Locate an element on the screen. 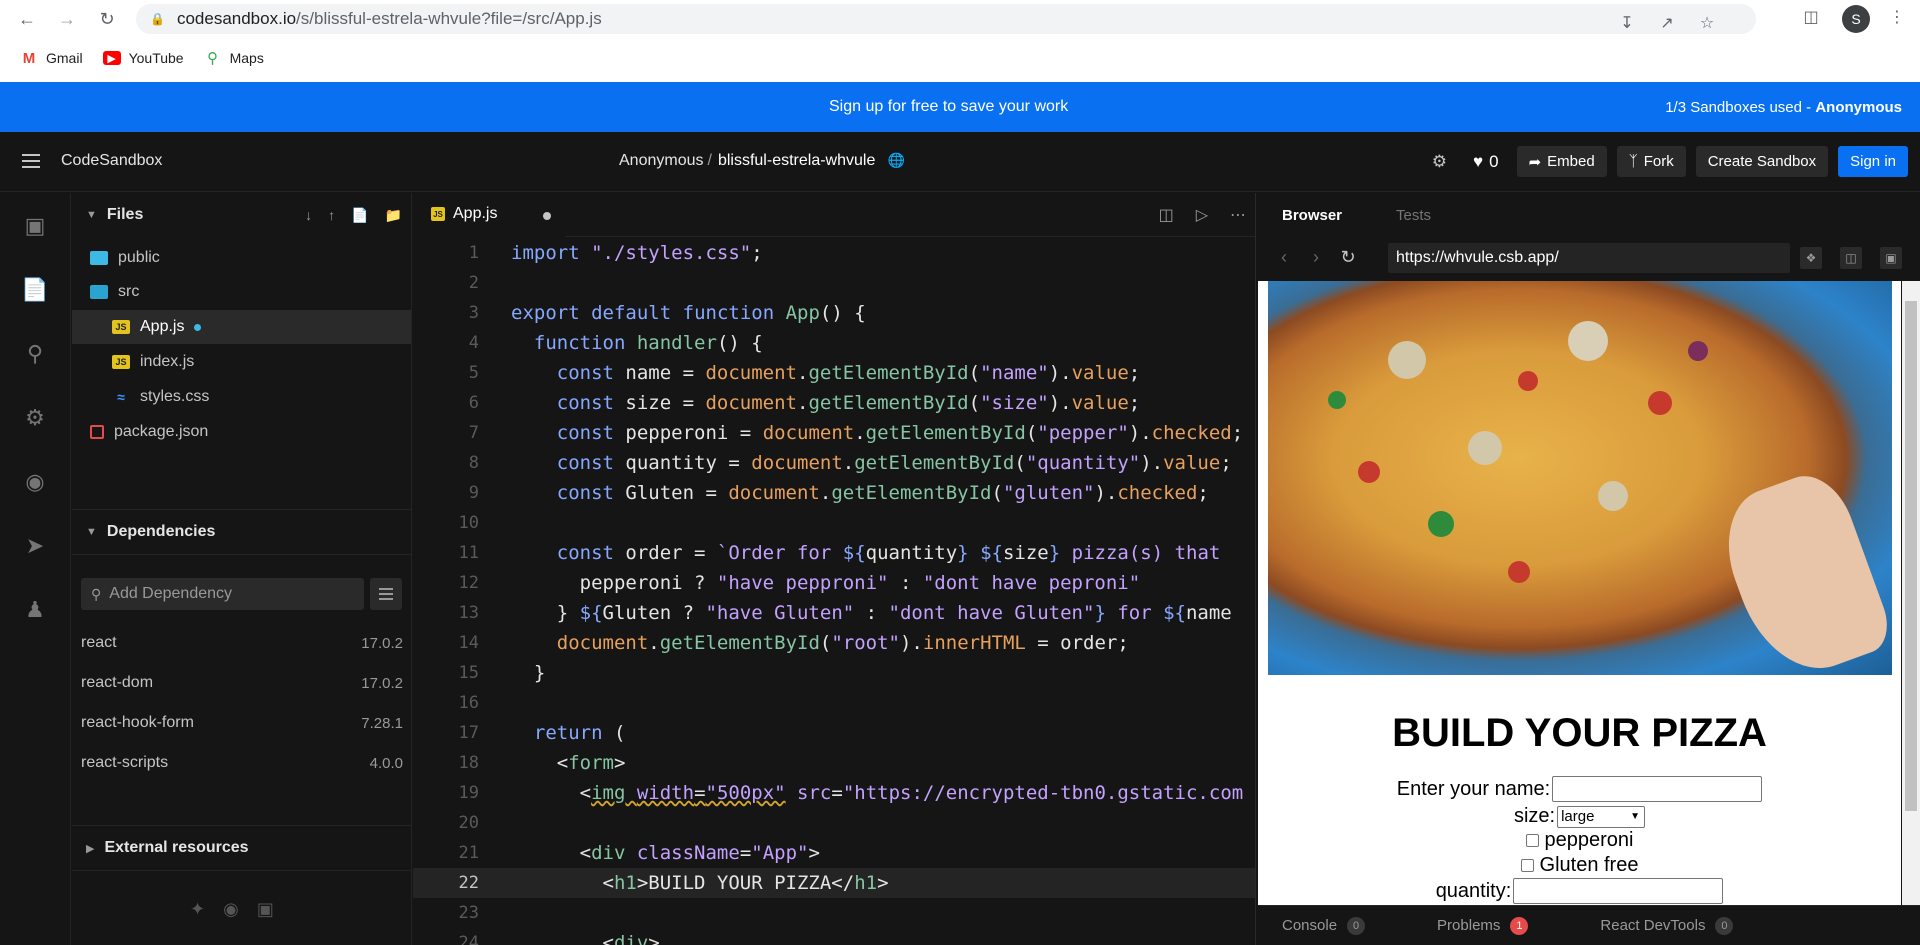 Image resolution: width=1920 pixels, height=945 pixels. add-dependency-input: ⚲ Add Dependency is located at coordinates (222, 594).